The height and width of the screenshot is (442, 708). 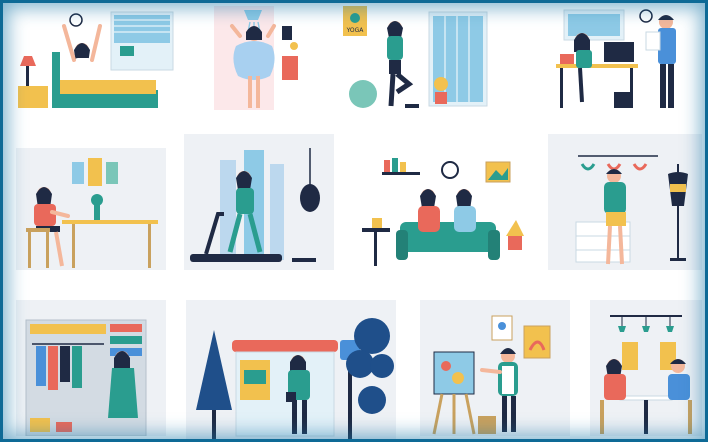 I want to click on restaurant-date-scene, so click(x=646, y=368).